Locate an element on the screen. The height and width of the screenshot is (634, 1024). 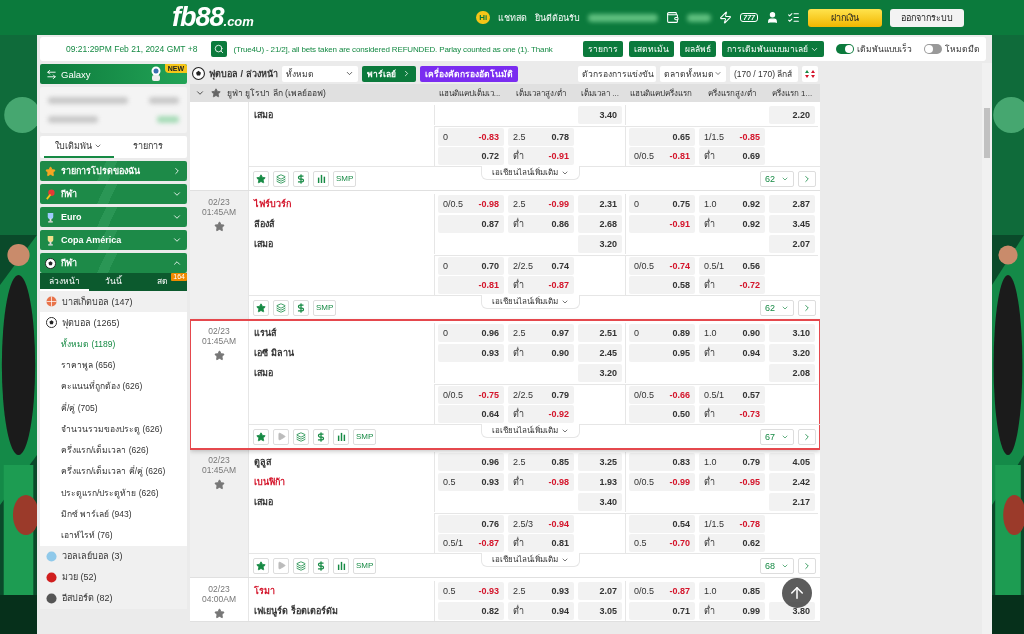
odds-button: 0/0.5 -0.99 is located at coordinates (662, 482).